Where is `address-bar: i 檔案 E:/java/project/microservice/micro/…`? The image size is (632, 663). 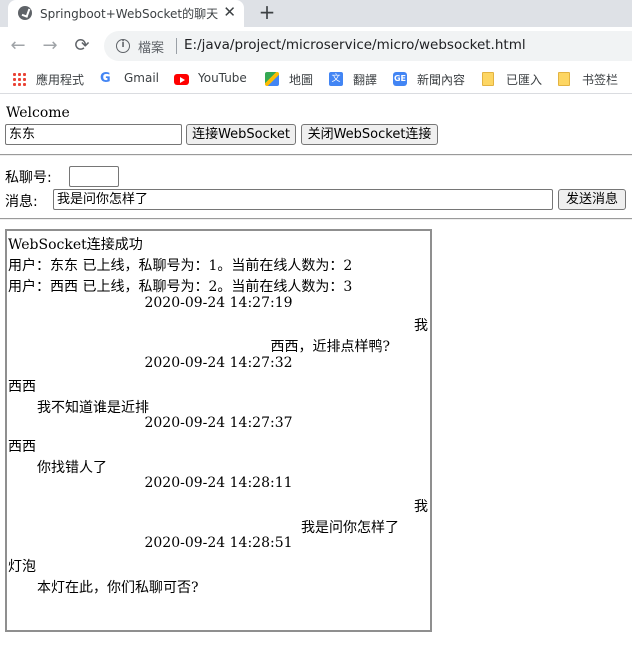
address-bar: i 檔案 E:/java/project/microservice/micro/… is located at coordinates (368, 46).